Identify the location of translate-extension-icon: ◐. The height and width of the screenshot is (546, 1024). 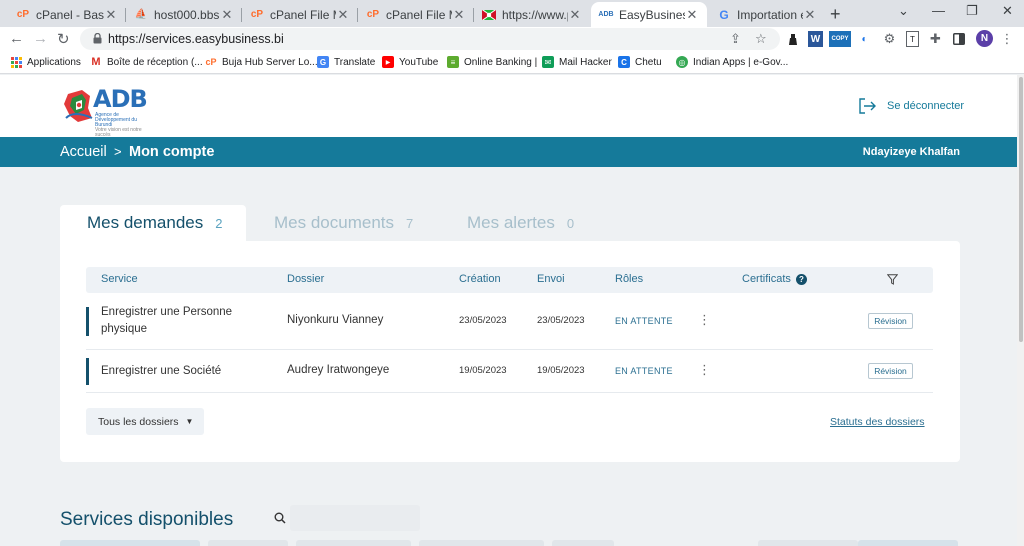
(864, 39).